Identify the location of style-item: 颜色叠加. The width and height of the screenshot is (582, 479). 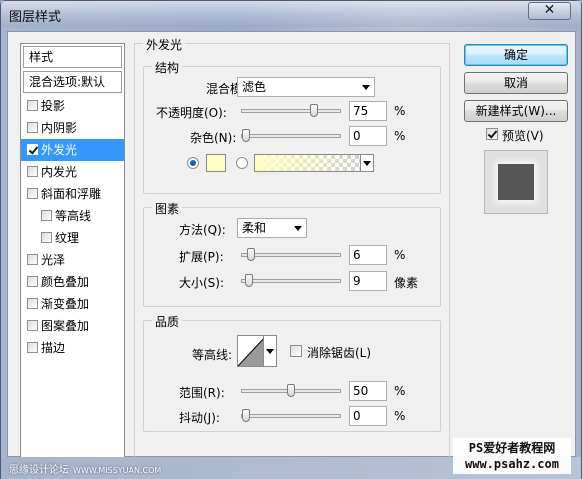
(72, 282).